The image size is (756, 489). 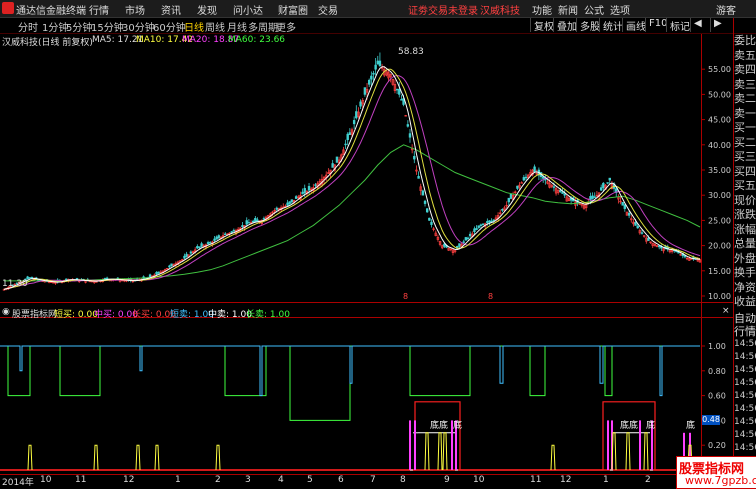 I want to click on watermark-url: www.7gpzb.com, so click(x=720, y=480).